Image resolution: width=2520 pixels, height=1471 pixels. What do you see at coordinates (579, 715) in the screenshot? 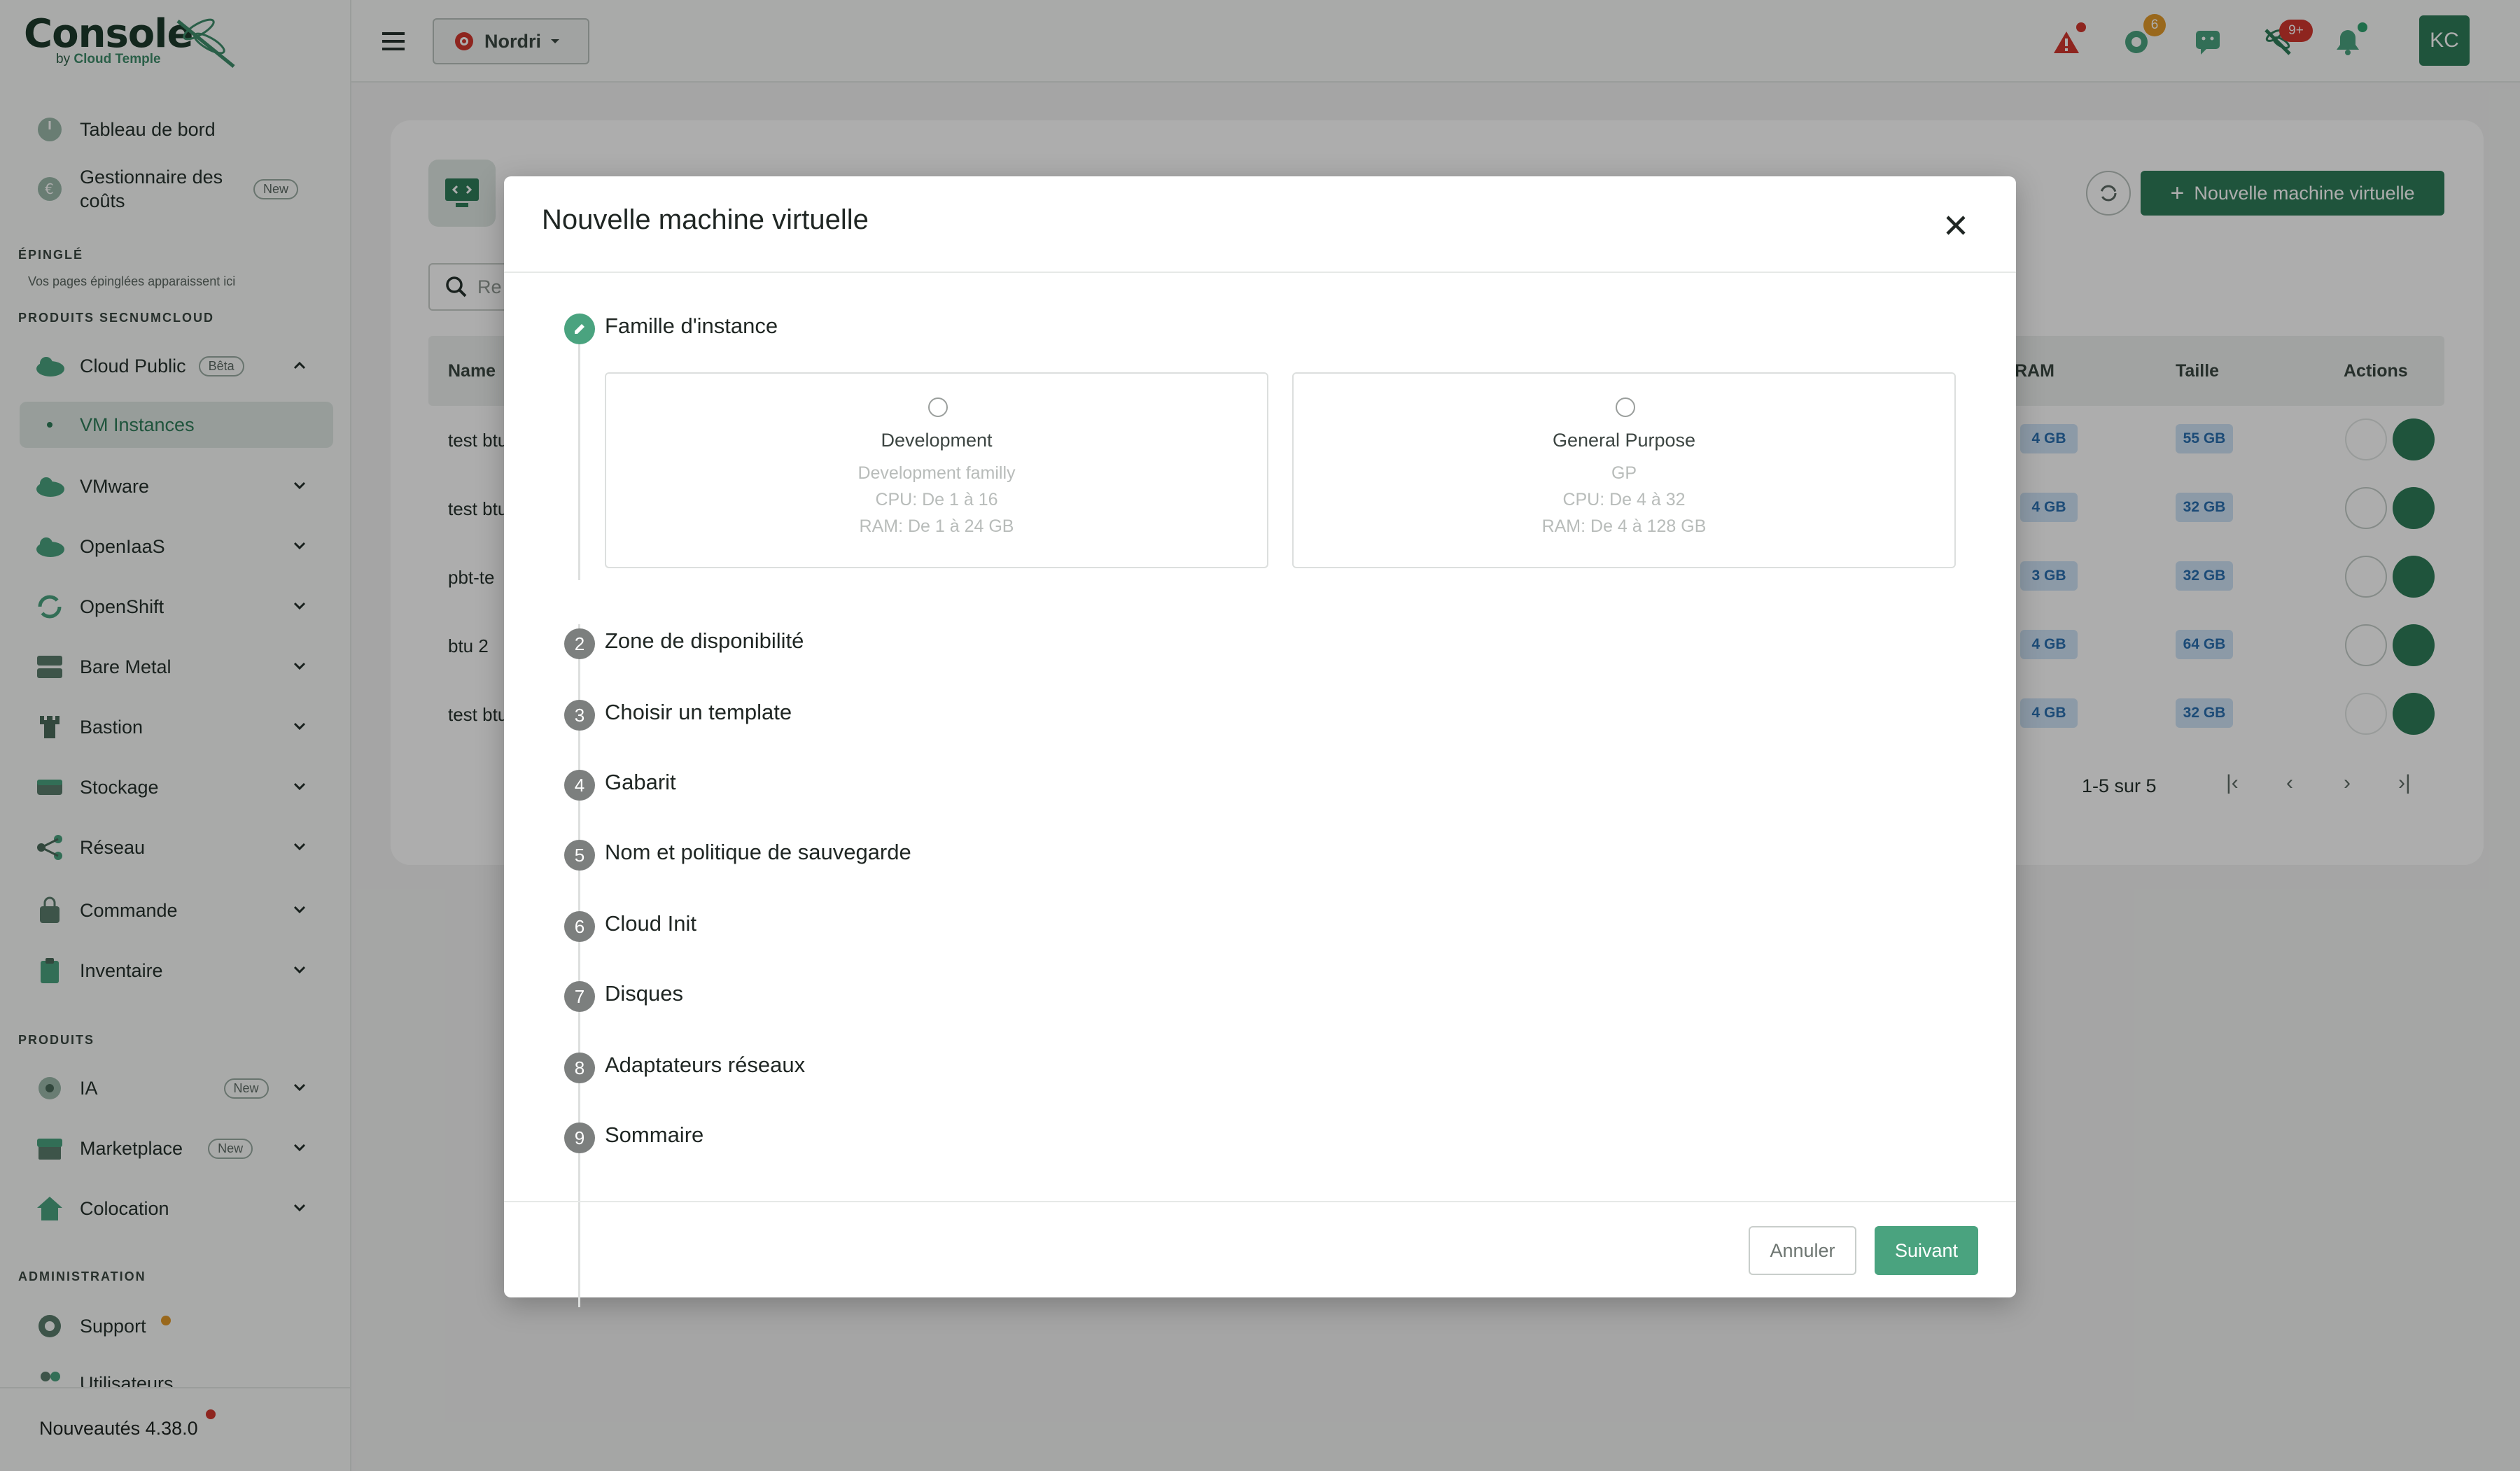
I see `step-3-number: 3` at bounding box center [579, 715].